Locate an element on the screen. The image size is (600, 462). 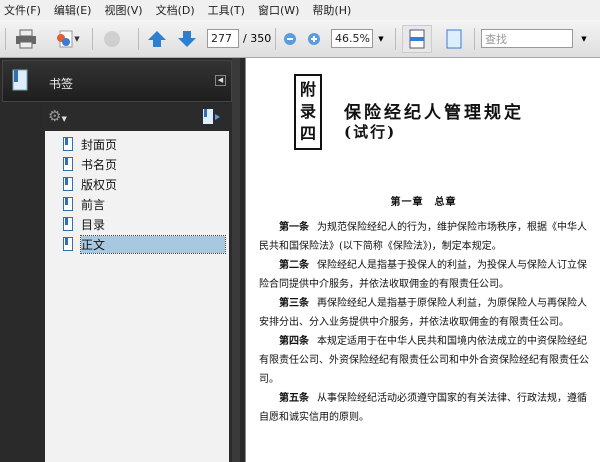
globe-icon is located at coordinates (112, 39).